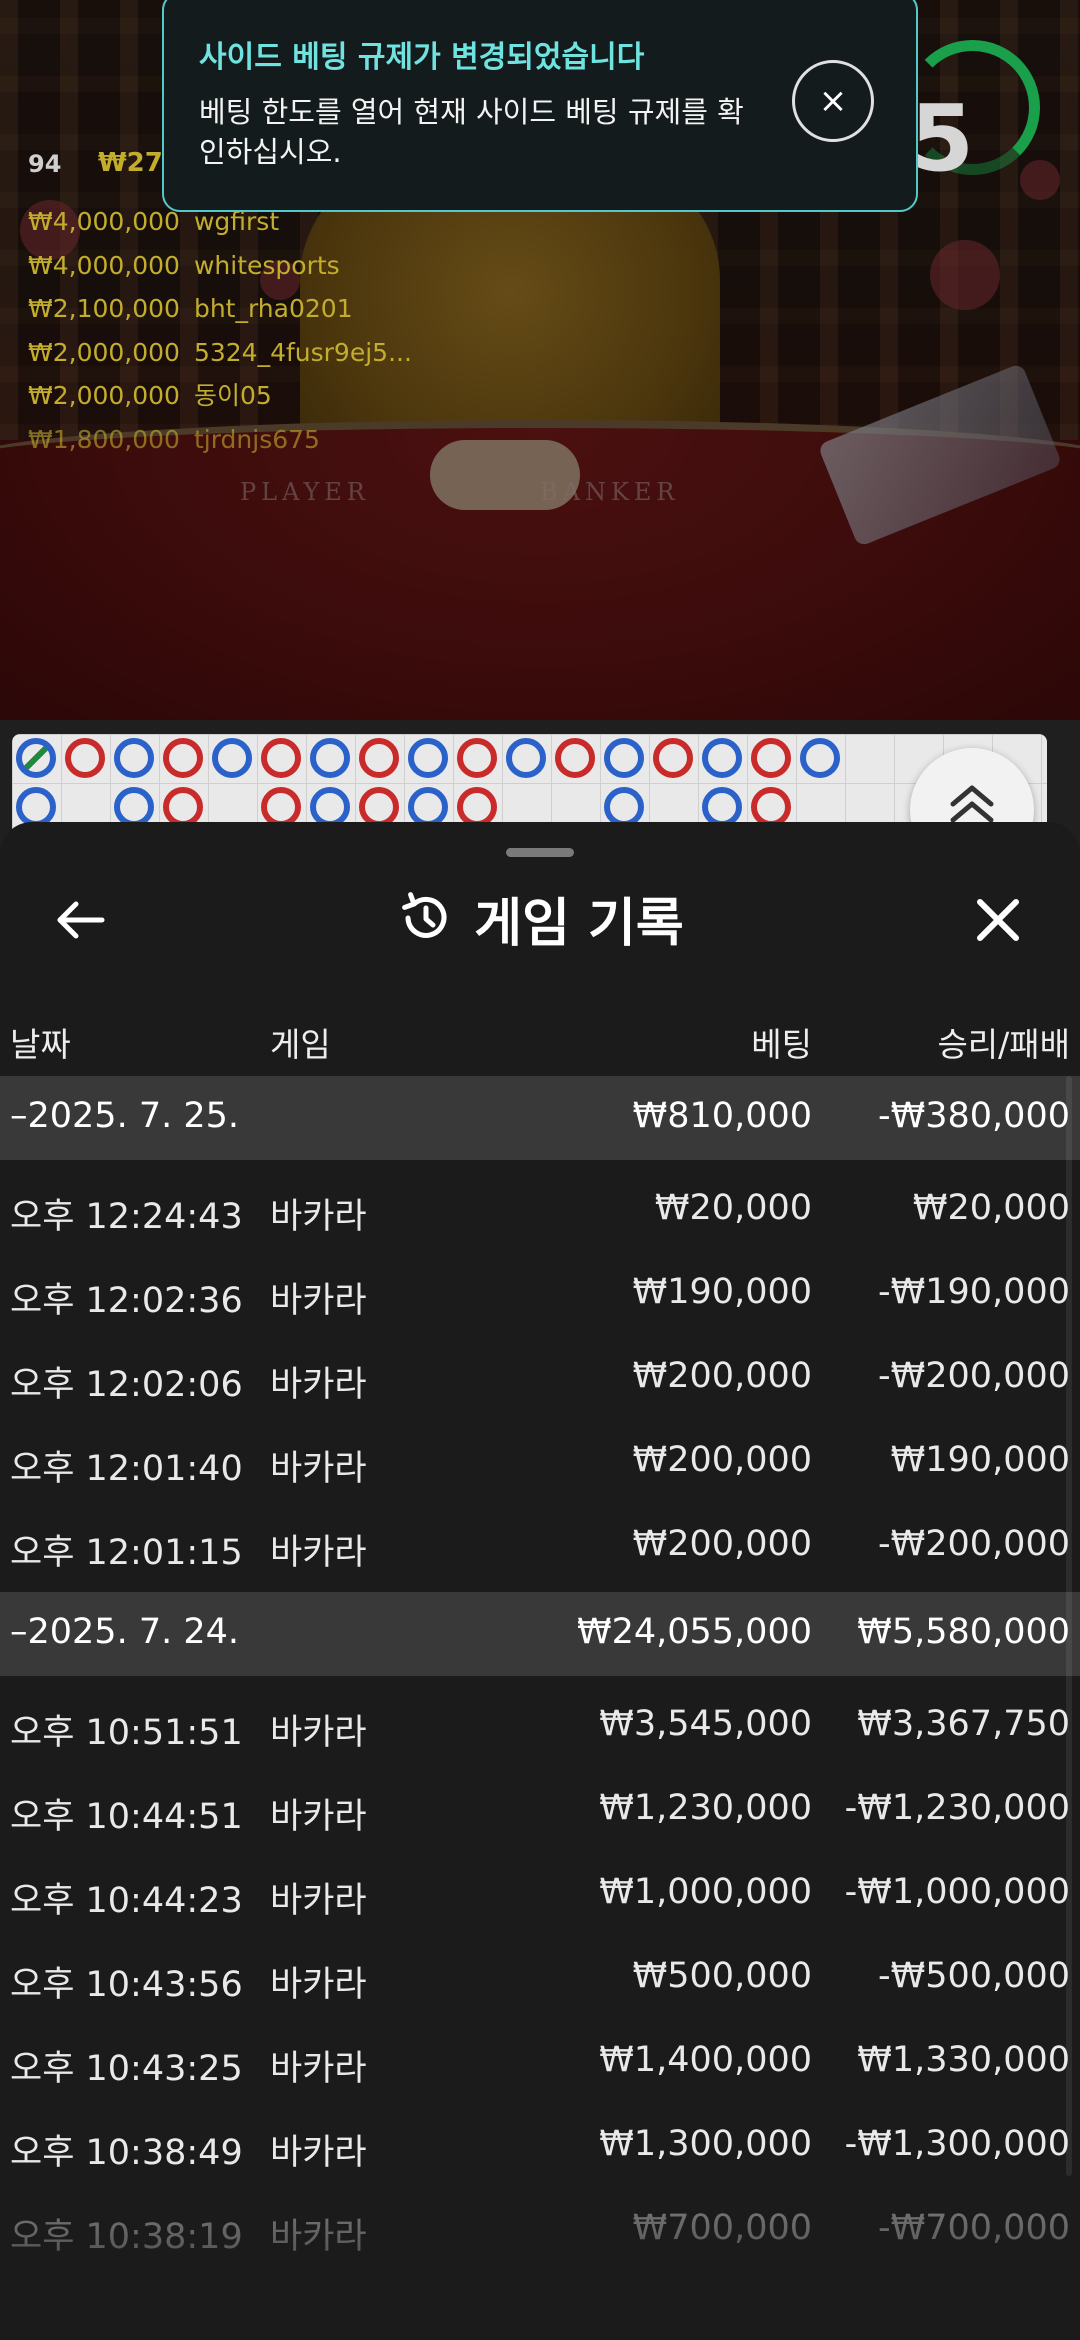 Image resolution: width=1080 pixels, height=2340 pixels. Describe the element at coordinates (705, 1892) in the screenshot. I see `row-bet: ₩1,000,000` at that location.